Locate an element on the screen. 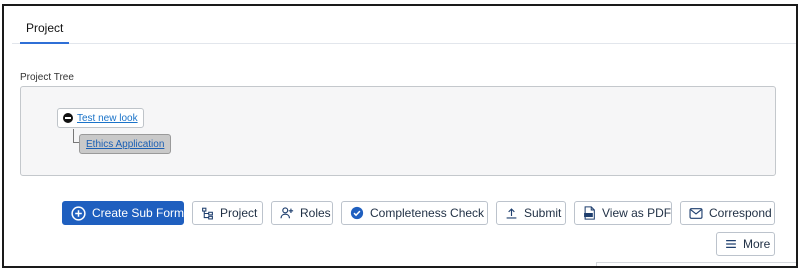 The width and height of the screenshot is (800, 272). tree-node-child: Ethics Application is located at coordinates (125, 144).